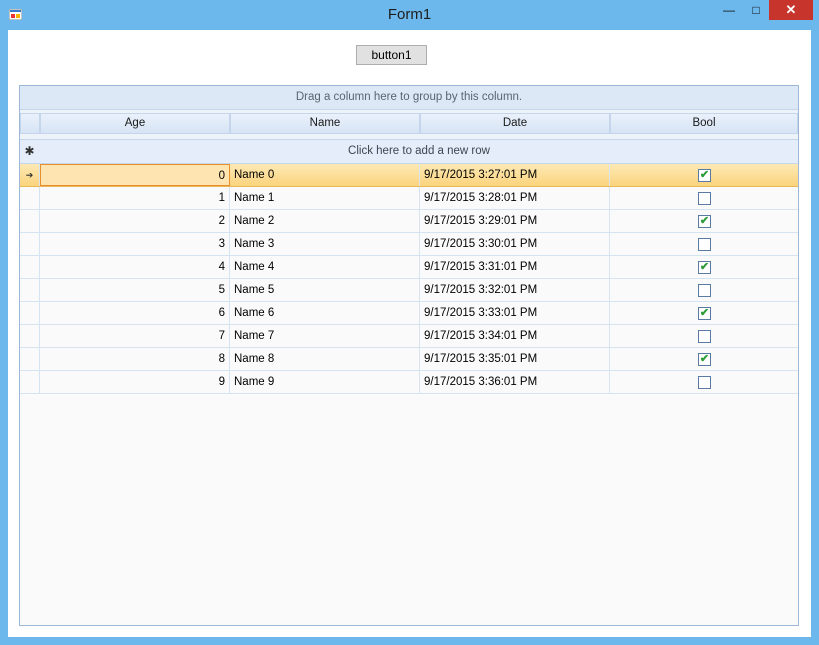 The width and height of the screenshot is (819, 645). I want to click on table-row: 3 Name 3 9/17/2015 3:30:01 PM, so click(409, 244).